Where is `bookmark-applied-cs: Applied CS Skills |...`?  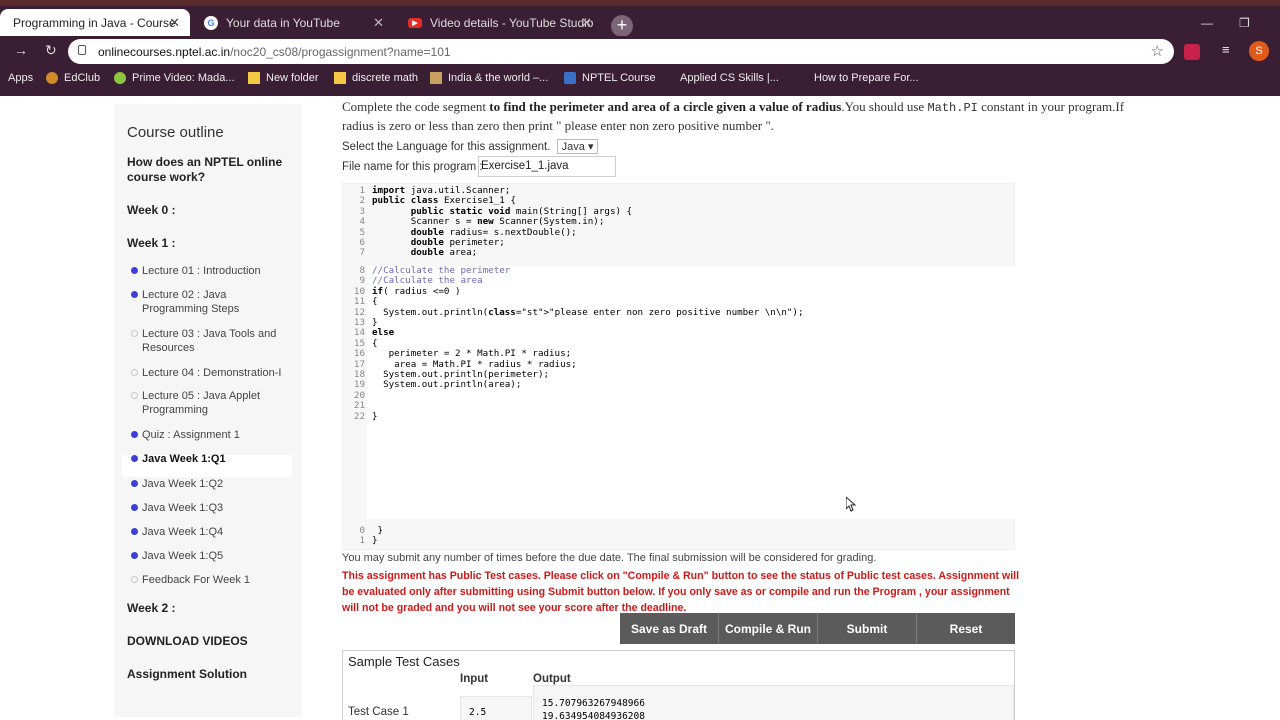
bookmark-applied-cs: Applied CS Skills |... is located at coordinates (720, 78).